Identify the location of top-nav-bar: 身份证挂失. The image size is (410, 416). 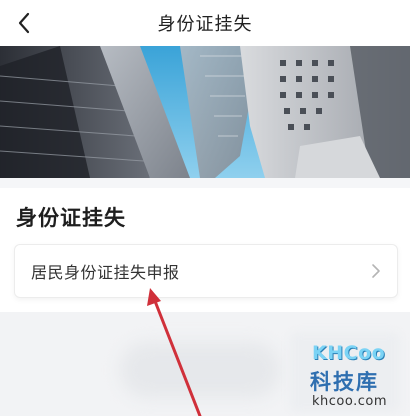
(205, 23).